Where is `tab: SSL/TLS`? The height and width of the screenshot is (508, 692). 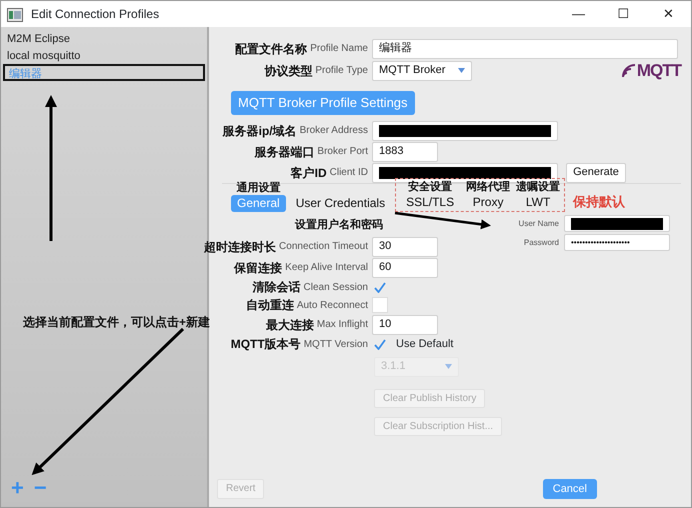
tab: SSL/TLS is located at coordinates (430, 202).